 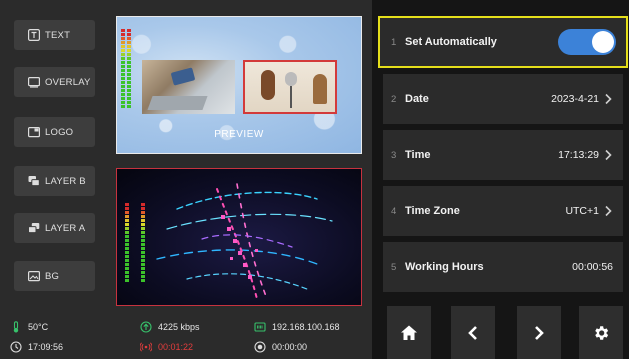 I want to click on record-icon, so click(x=260, y=347).